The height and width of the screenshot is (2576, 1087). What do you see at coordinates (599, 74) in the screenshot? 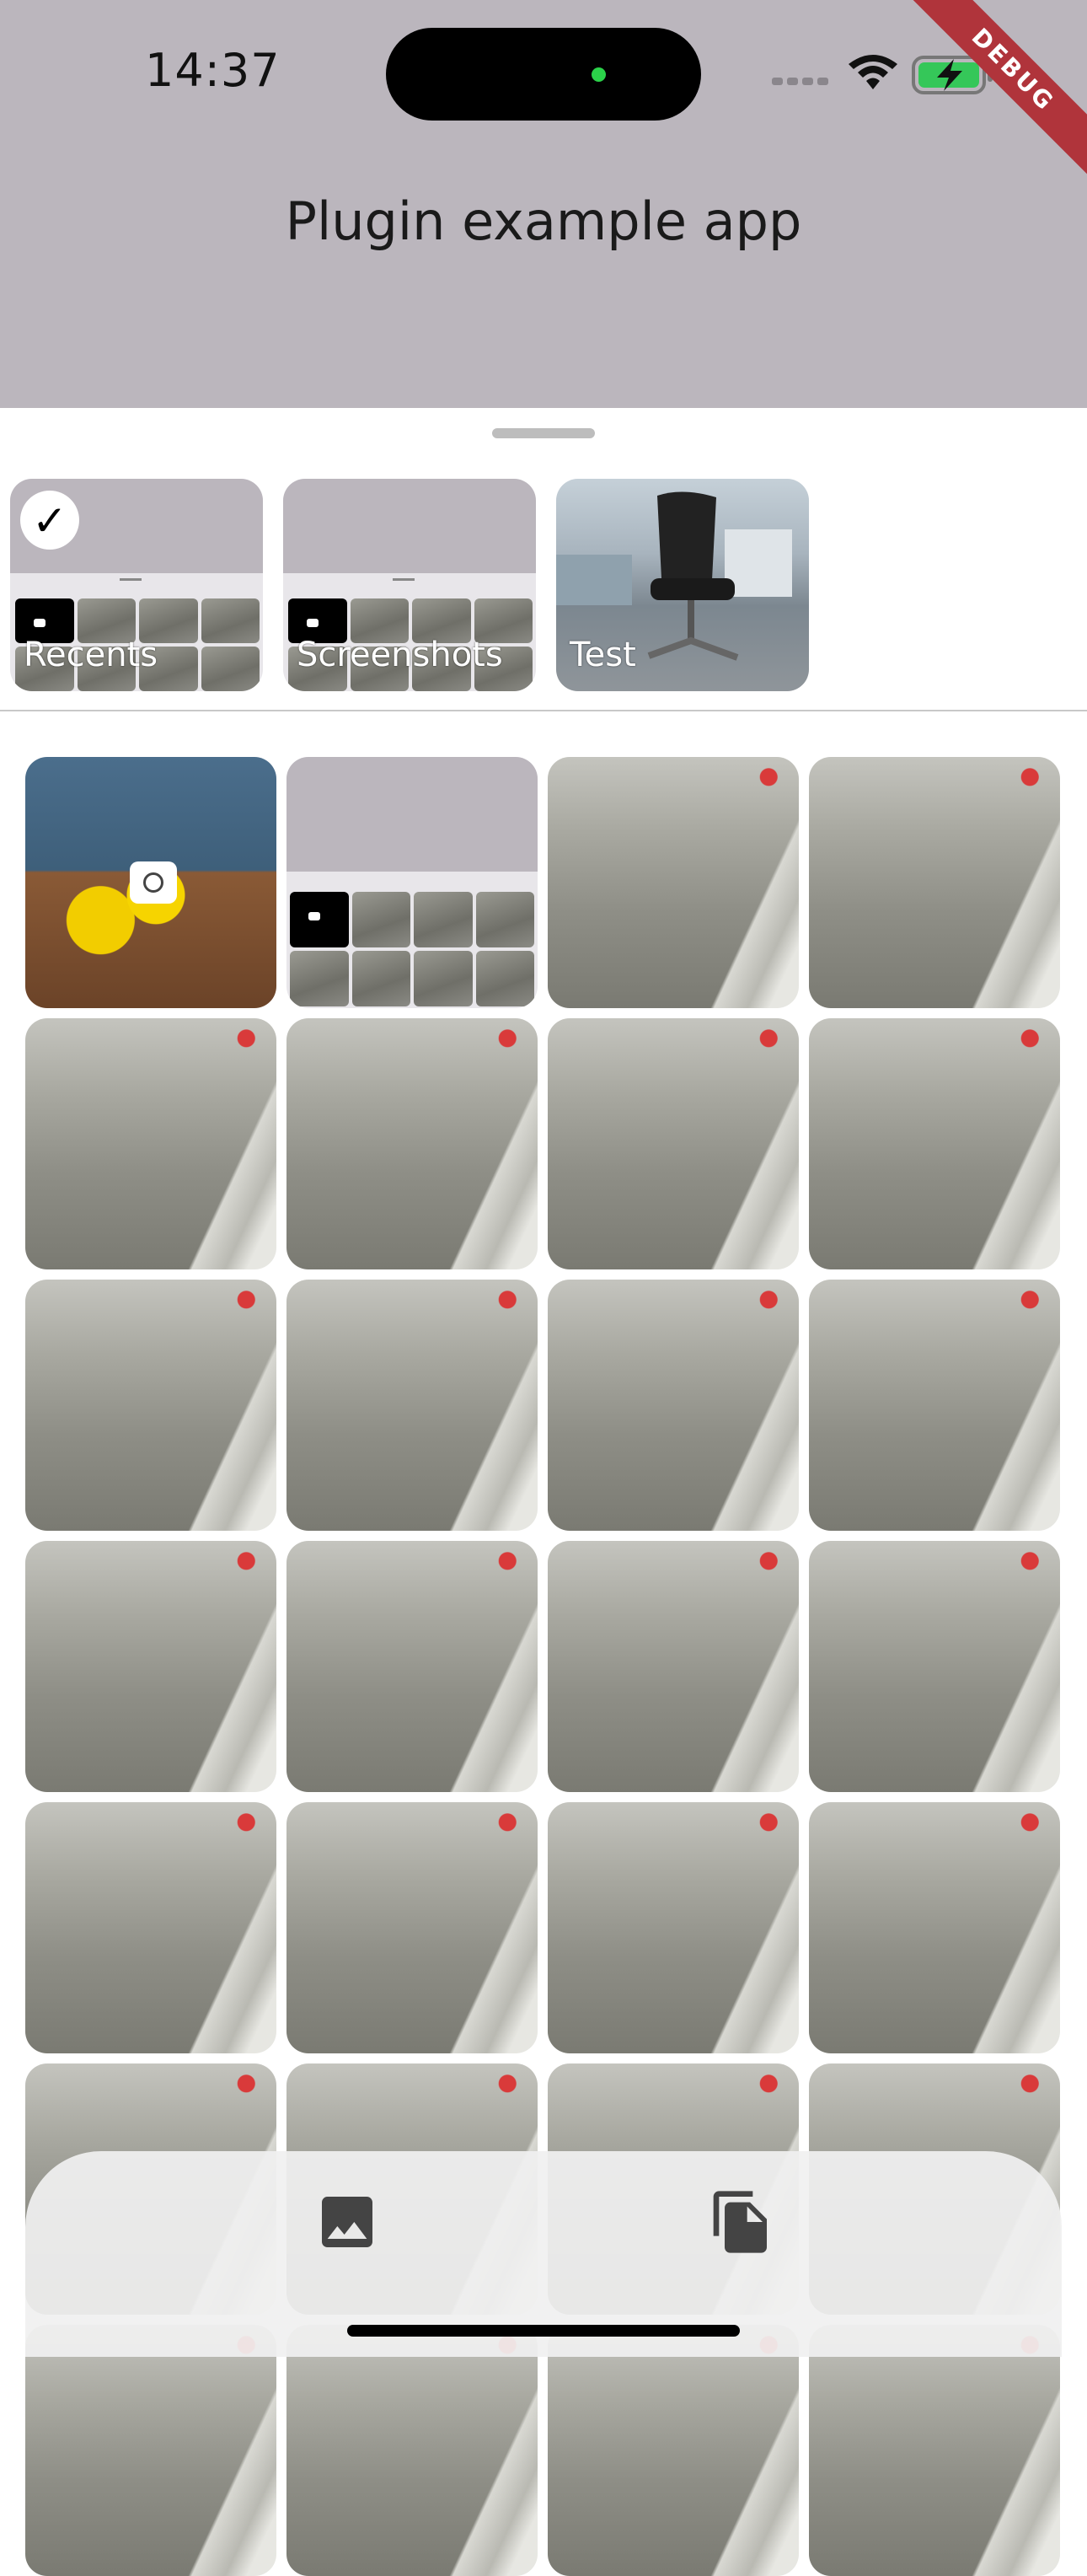
I see `camera-indicator-dot` at bounding box center [599, 74].